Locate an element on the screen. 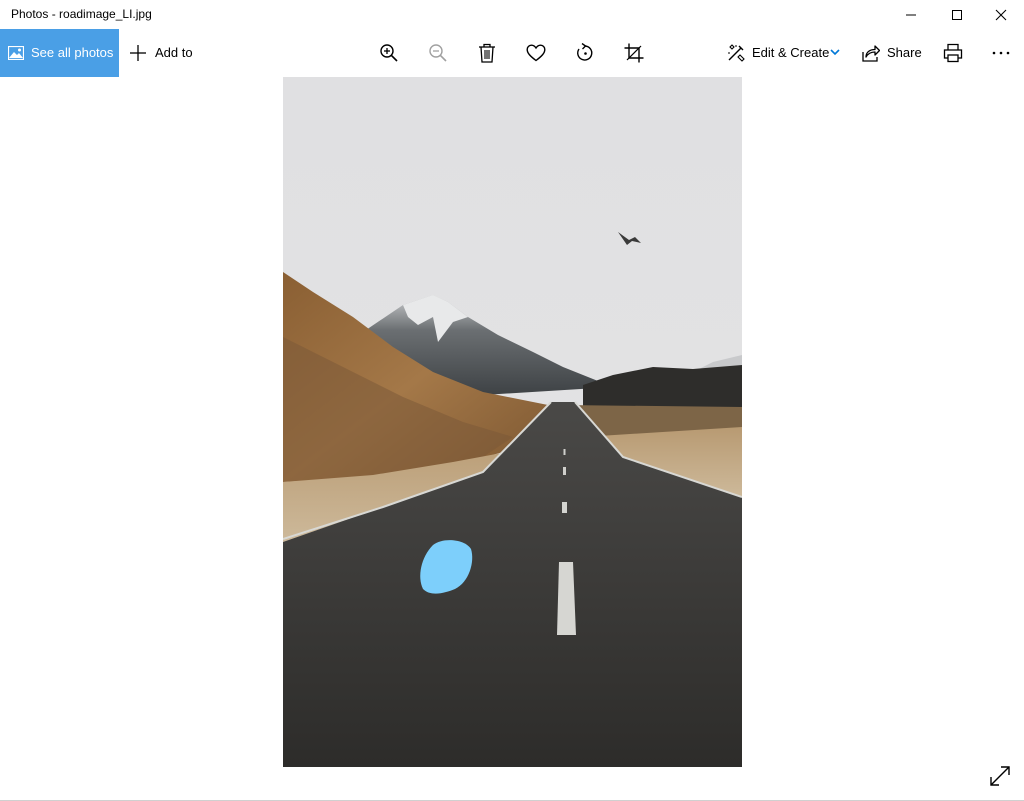 Image resolution: width=1024 pixels, height=801 pixels. photo-icon is located at coordinates (16, 53).